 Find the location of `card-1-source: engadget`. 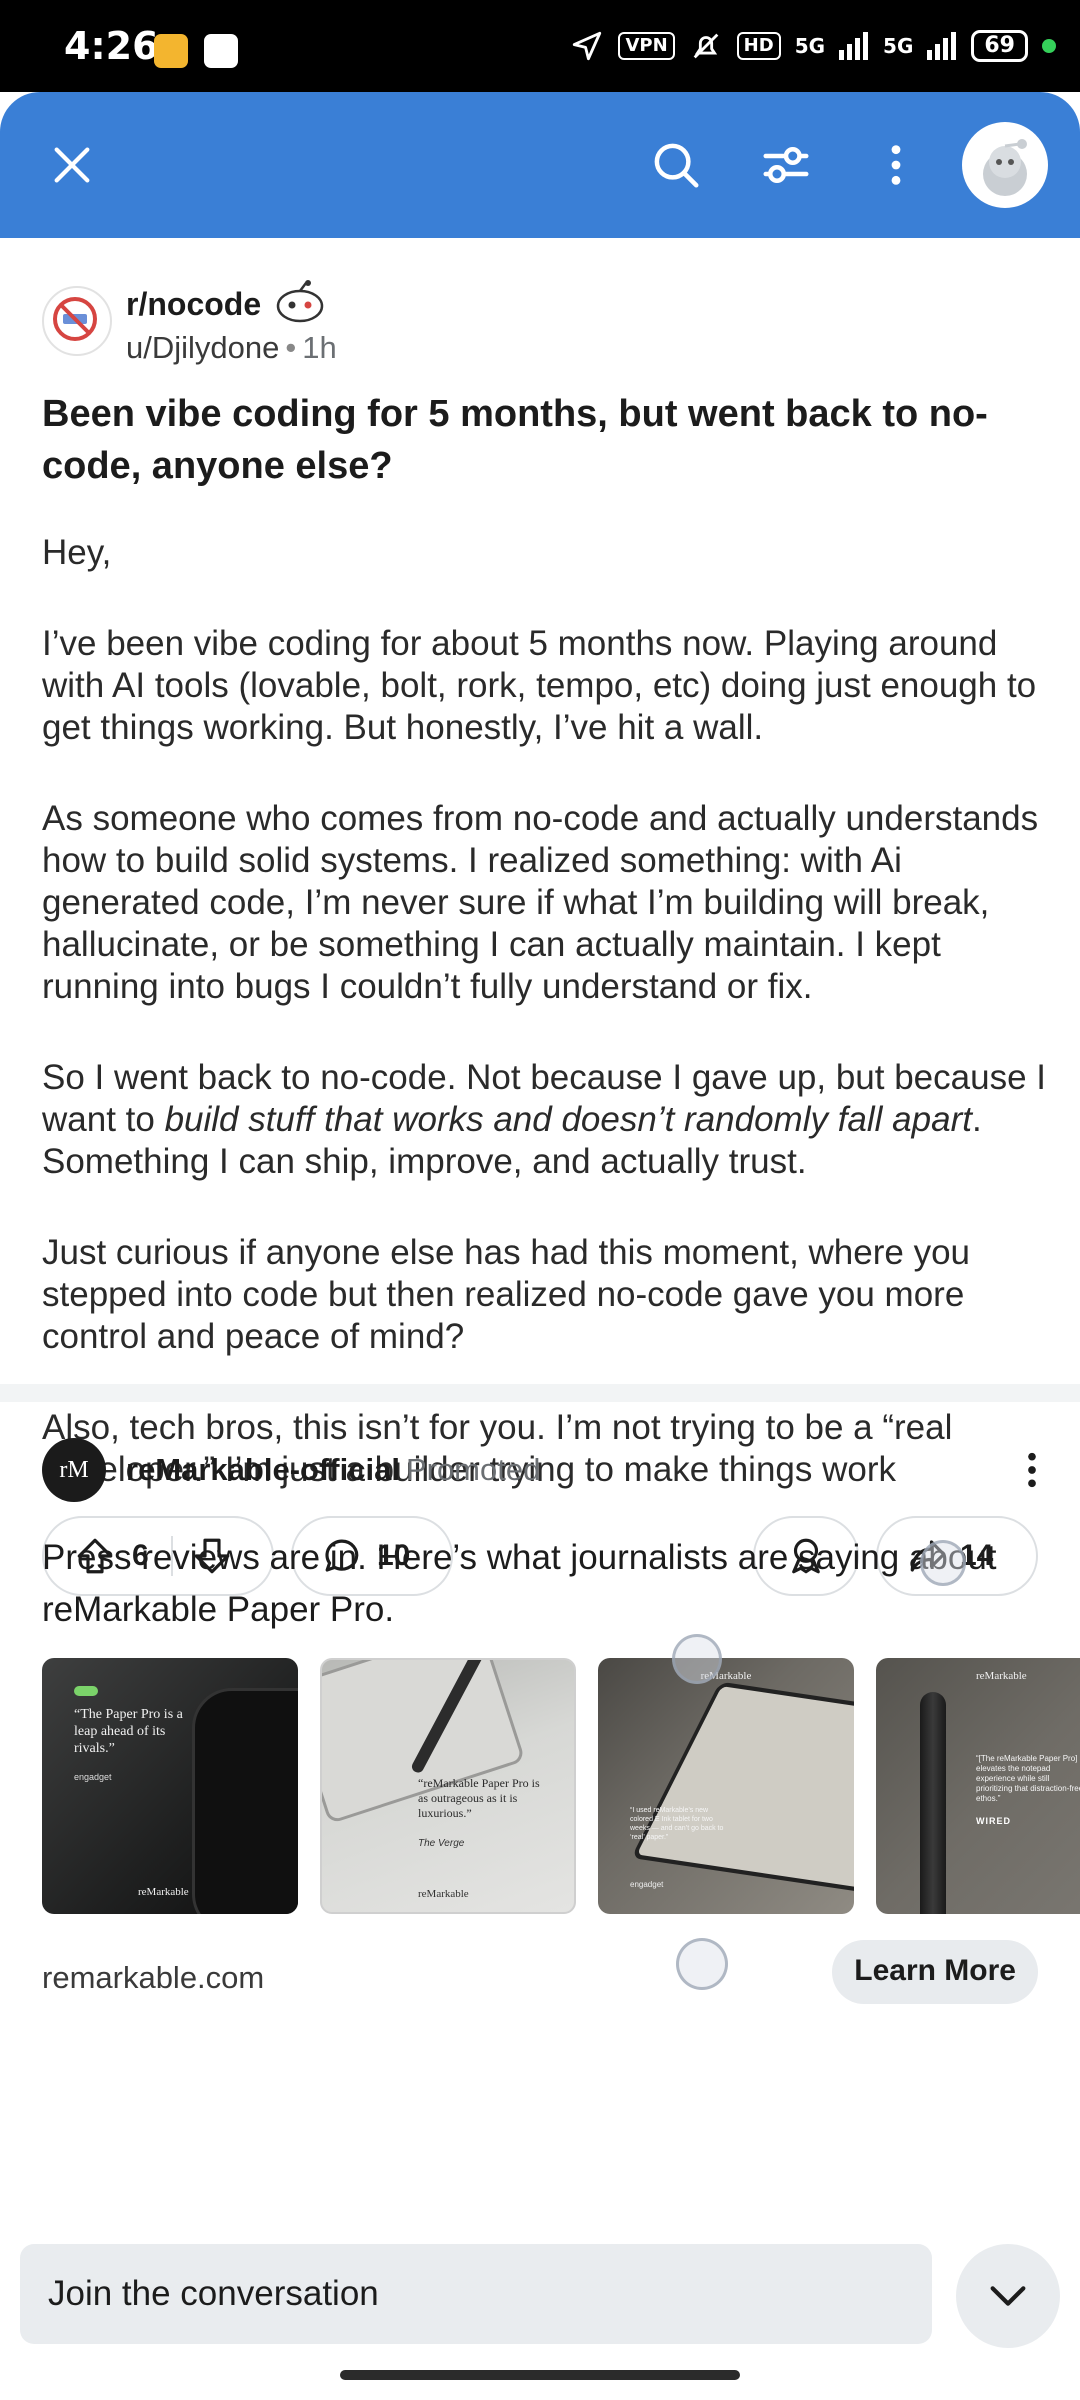

card-1-source: engadget is located at coordinates (93, 1777).